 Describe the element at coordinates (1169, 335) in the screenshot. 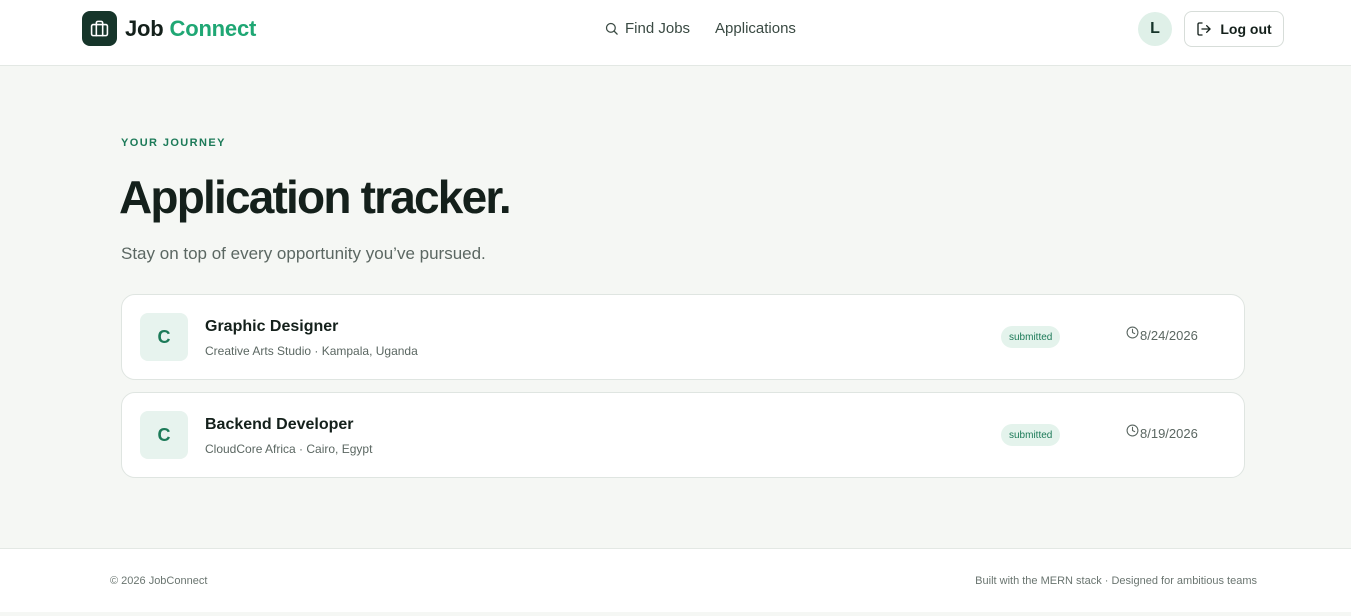

I see `applied-date-text: 8/24/2026` at that location.